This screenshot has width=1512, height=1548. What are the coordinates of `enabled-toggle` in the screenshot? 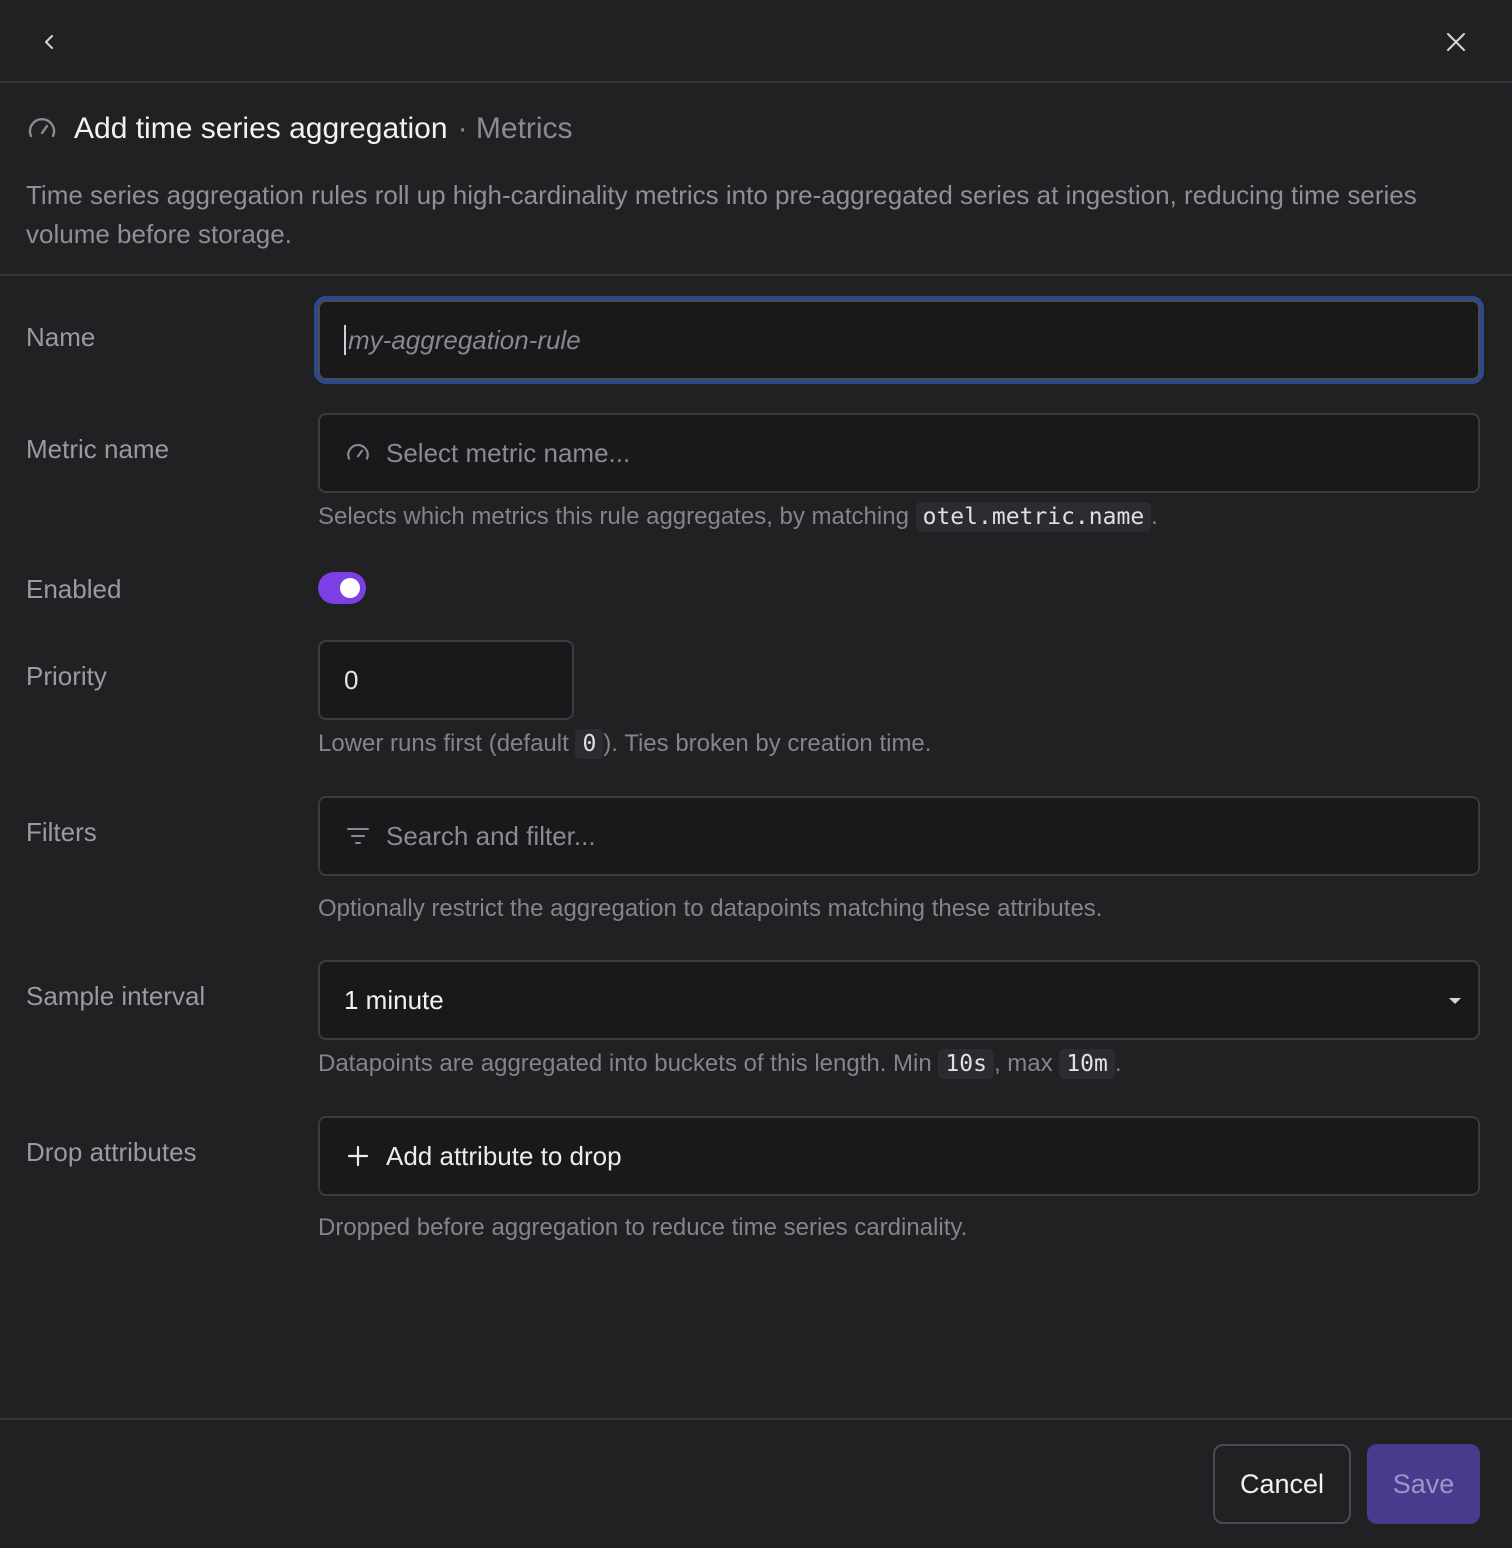 It's located at (342, 588).